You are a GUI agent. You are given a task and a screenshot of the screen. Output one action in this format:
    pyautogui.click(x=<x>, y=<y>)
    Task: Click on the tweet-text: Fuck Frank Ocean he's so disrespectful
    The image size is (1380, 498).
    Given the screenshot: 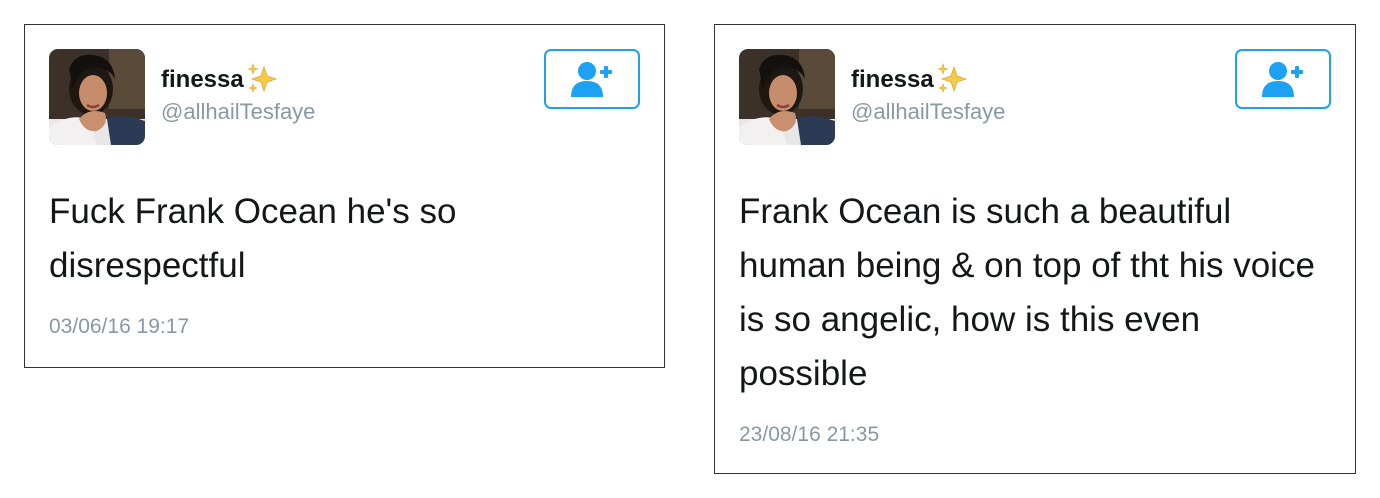 What is the action you would take?
    pyautogui.click(x=253, y=238)
    